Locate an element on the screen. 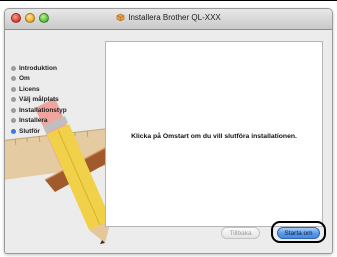  step-label: Installera is located at coordinates (33, 121).